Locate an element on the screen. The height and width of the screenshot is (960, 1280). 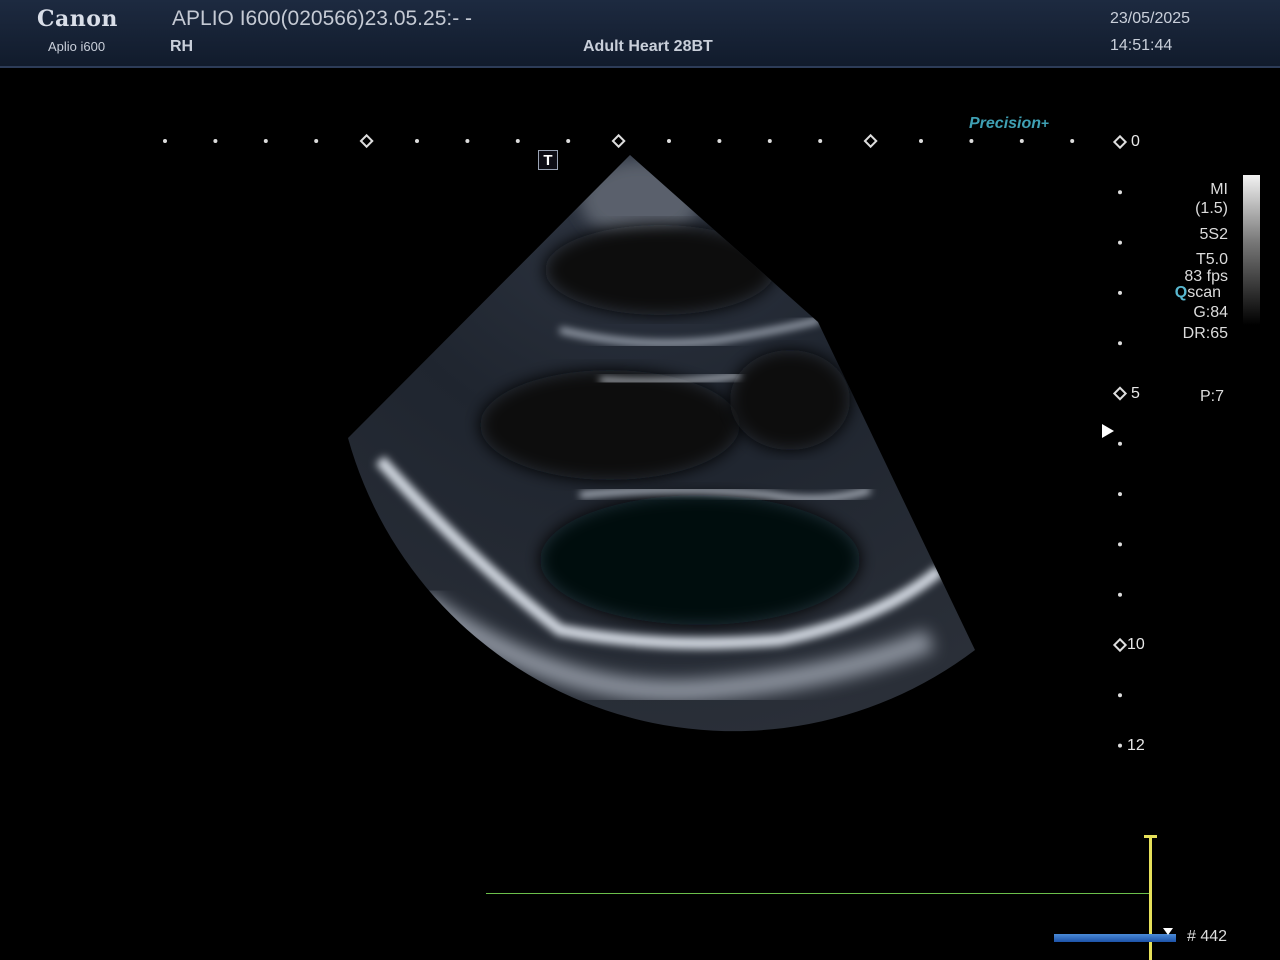
ecg-trace is located at coordinates (818, 893).